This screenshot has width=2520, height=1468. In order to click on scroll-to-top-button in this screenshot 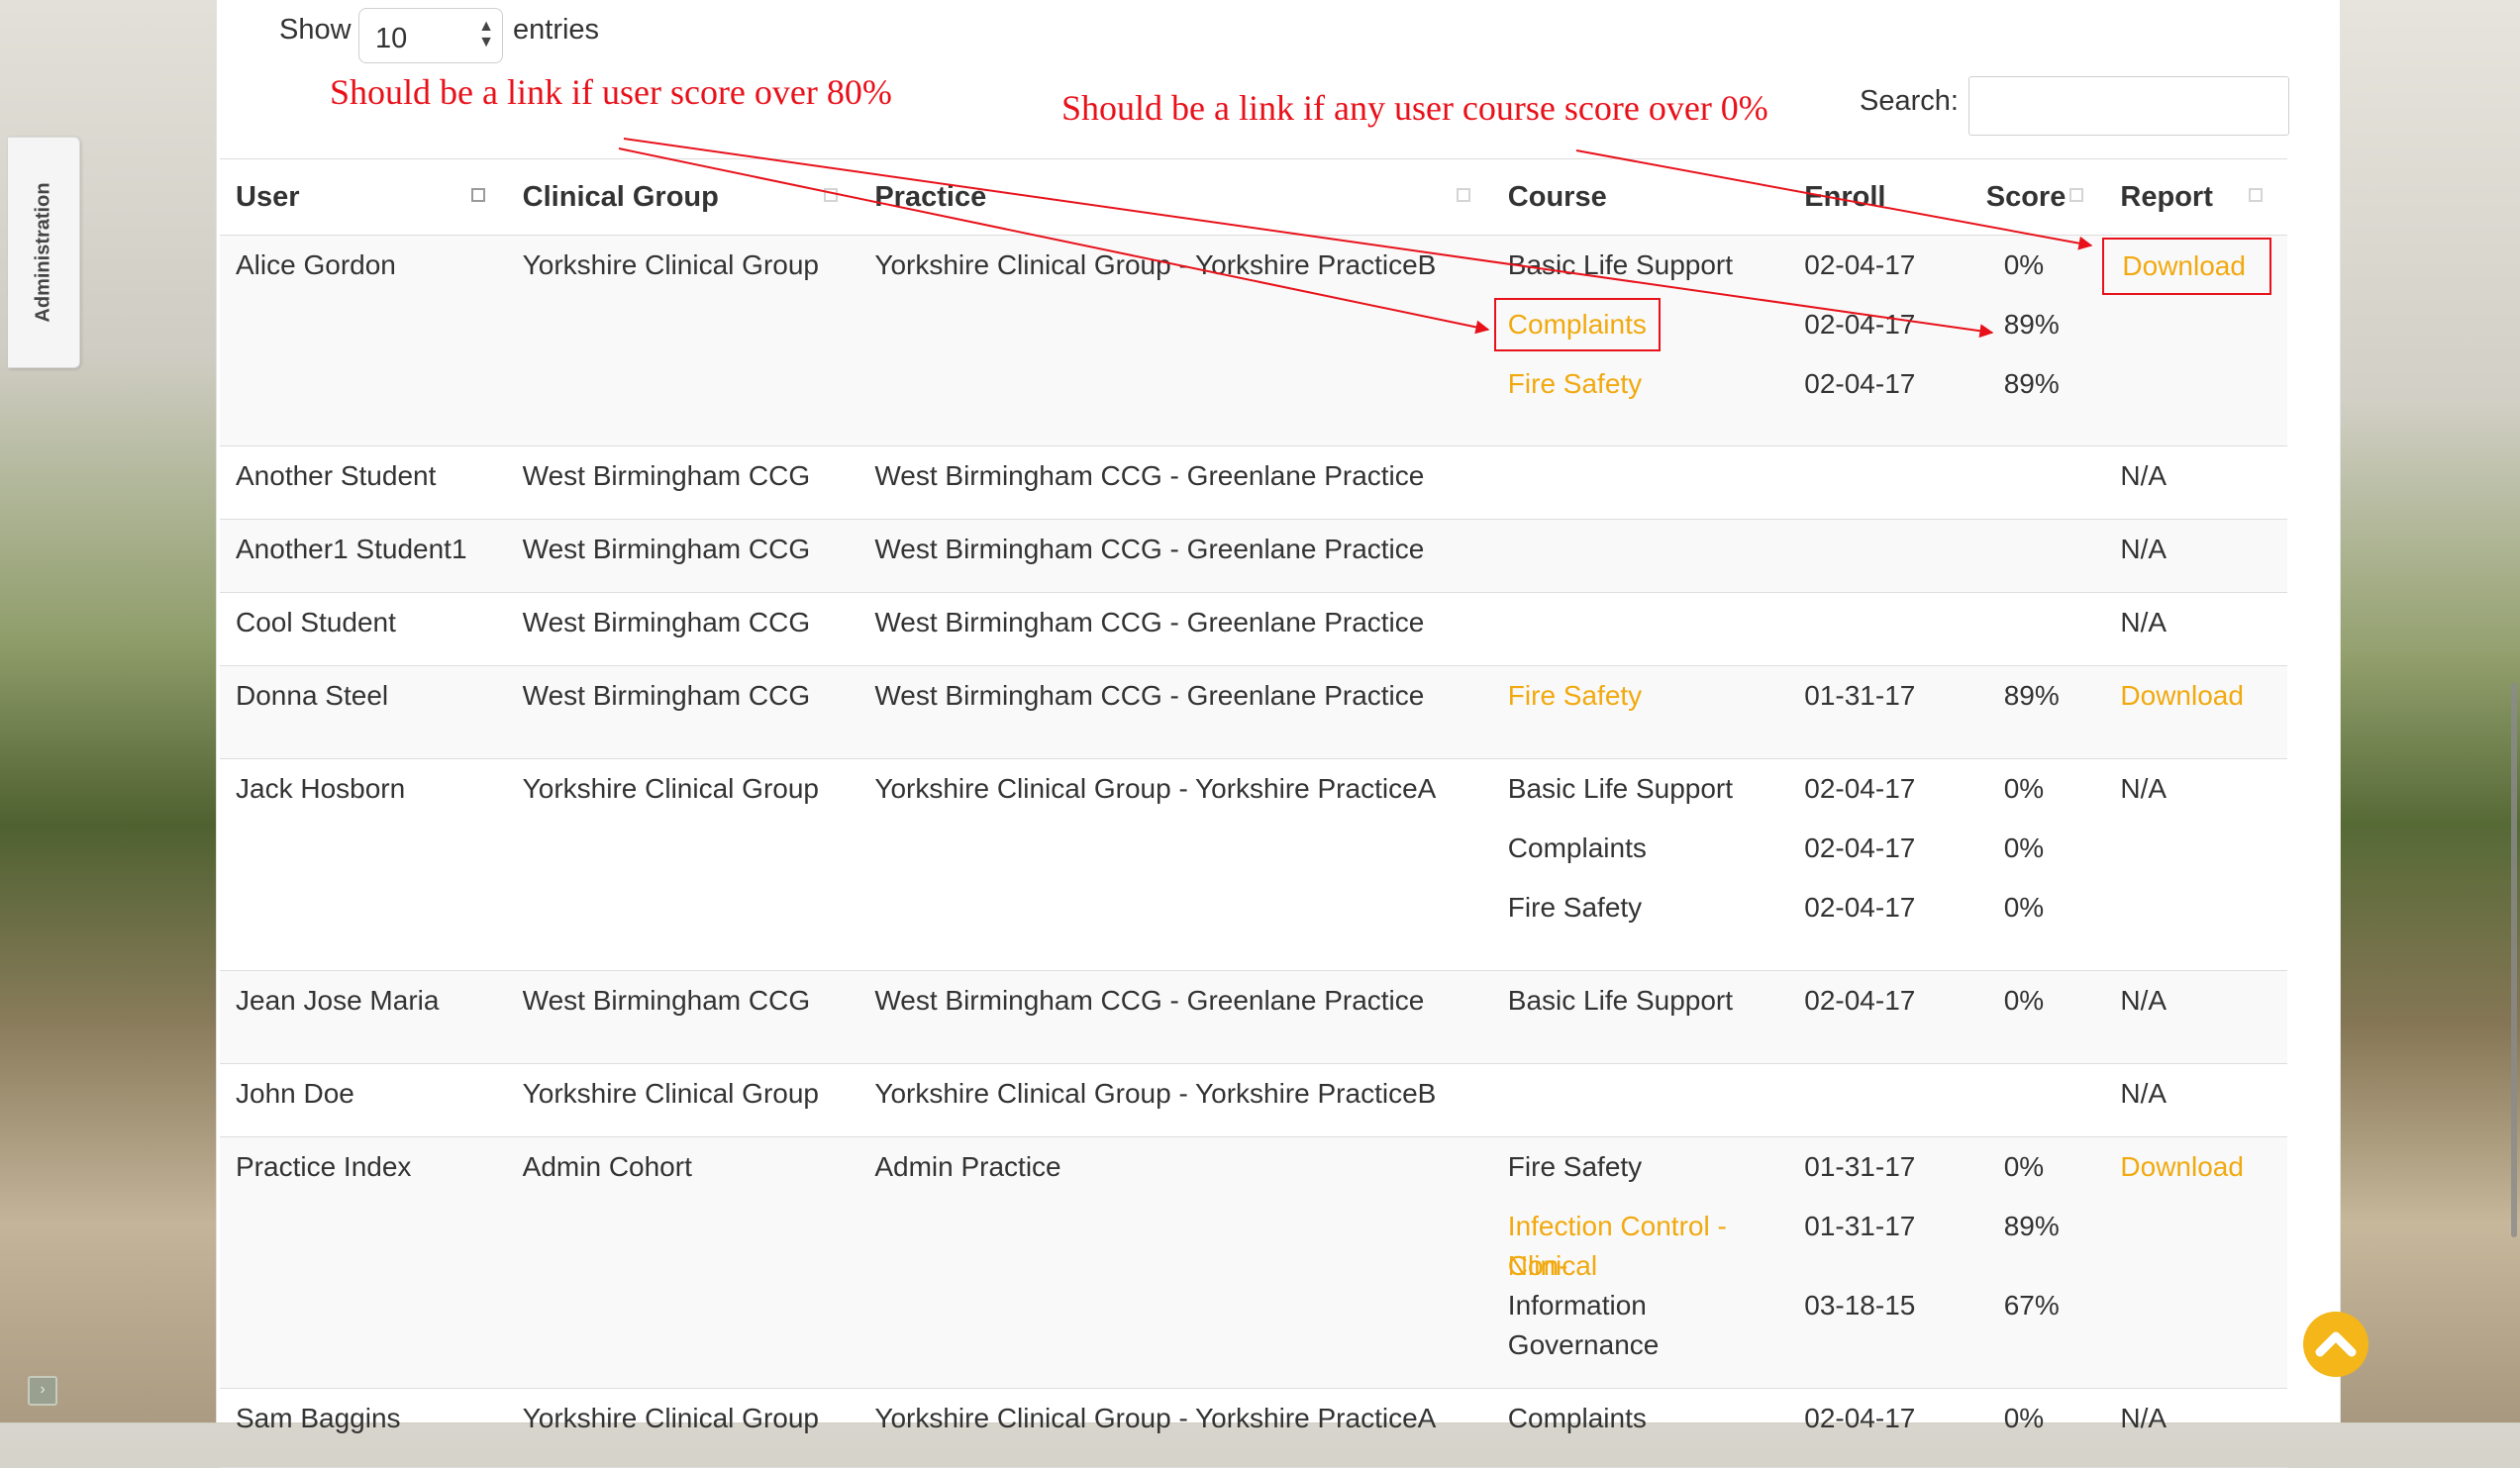, I will do `click(2336, 1344)`.